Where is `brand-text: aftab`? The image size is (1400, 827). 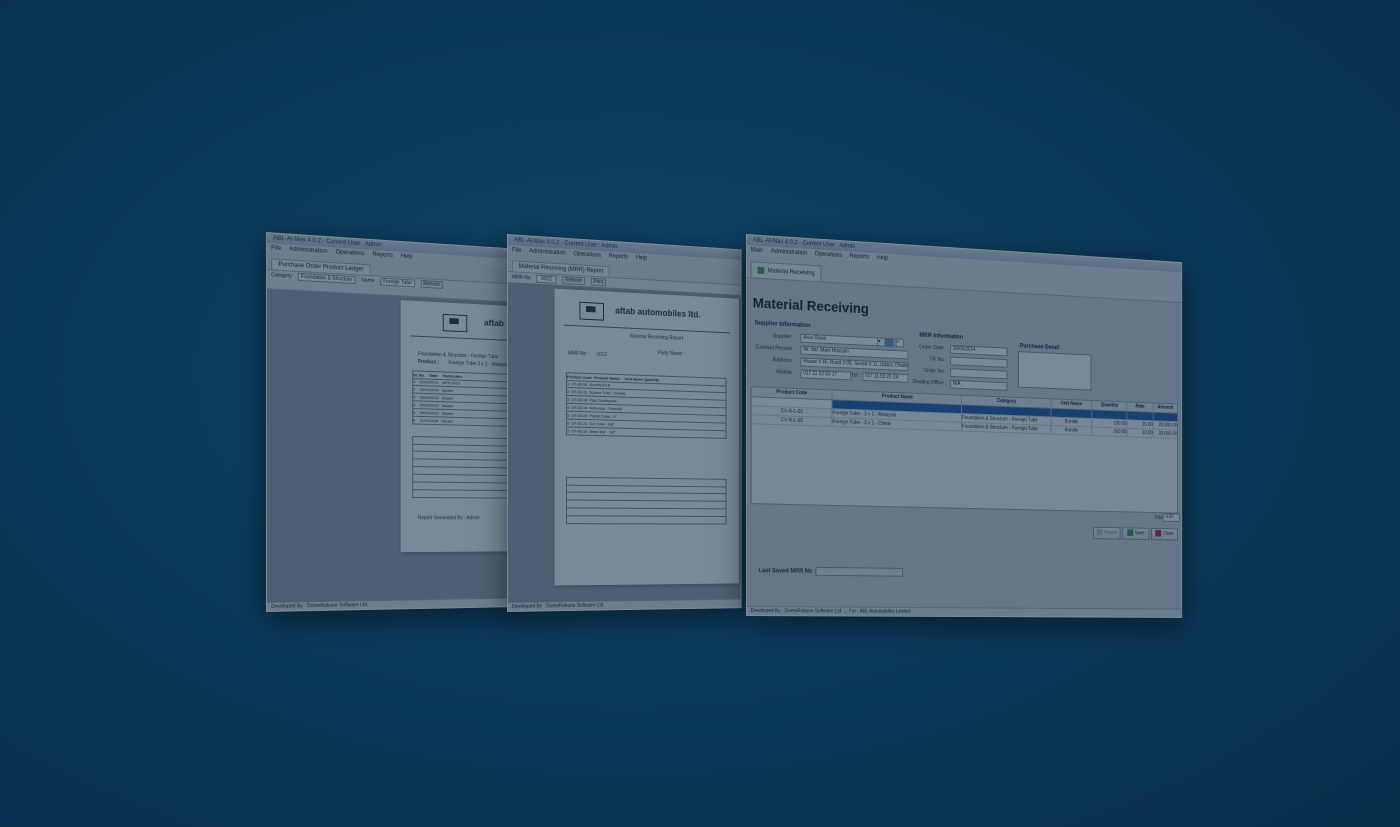
brand-text: aftab is located at coordinates (494, 323).